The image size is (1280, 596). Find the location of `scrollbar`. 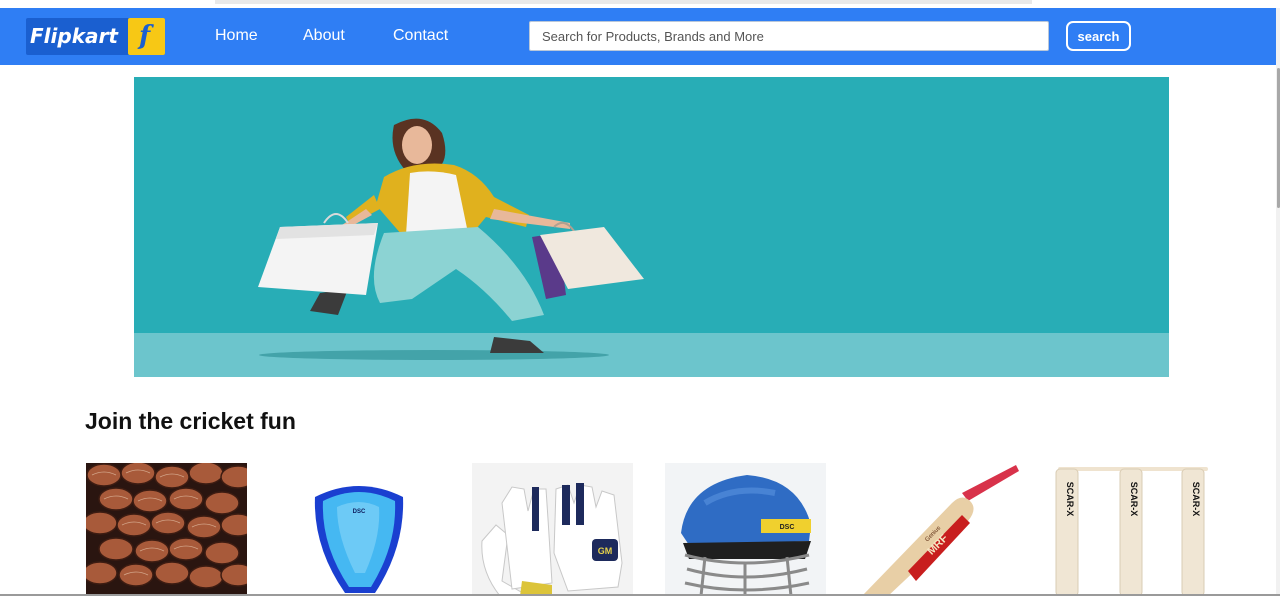

scrollbar is located at coordinates (1278, 302).